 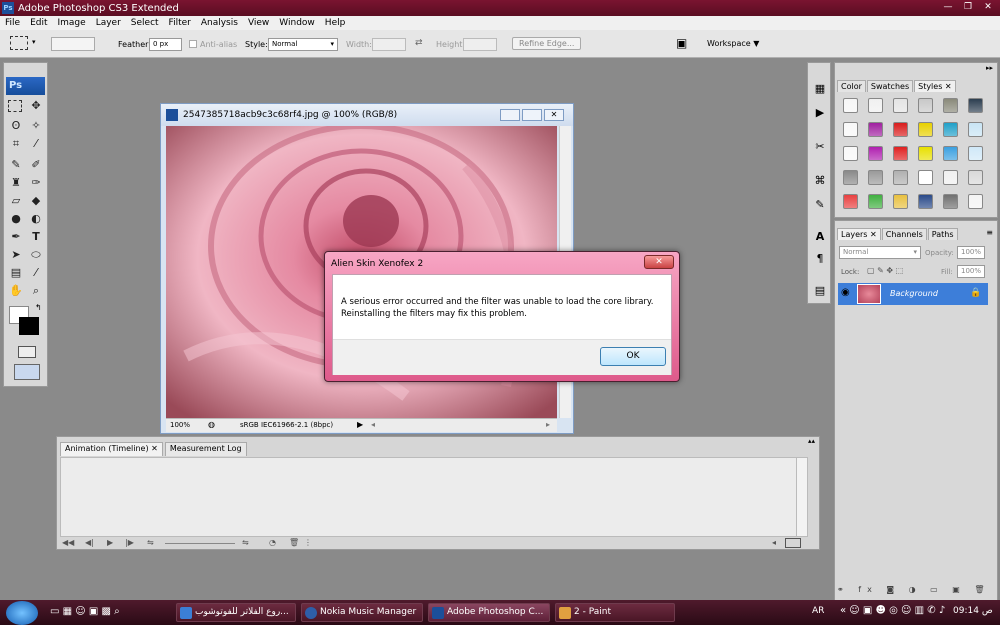 What do you see at coordinates (532, 115) in the screenshot?
I see `doc-maximize-button` at bounding box center [532, 115].